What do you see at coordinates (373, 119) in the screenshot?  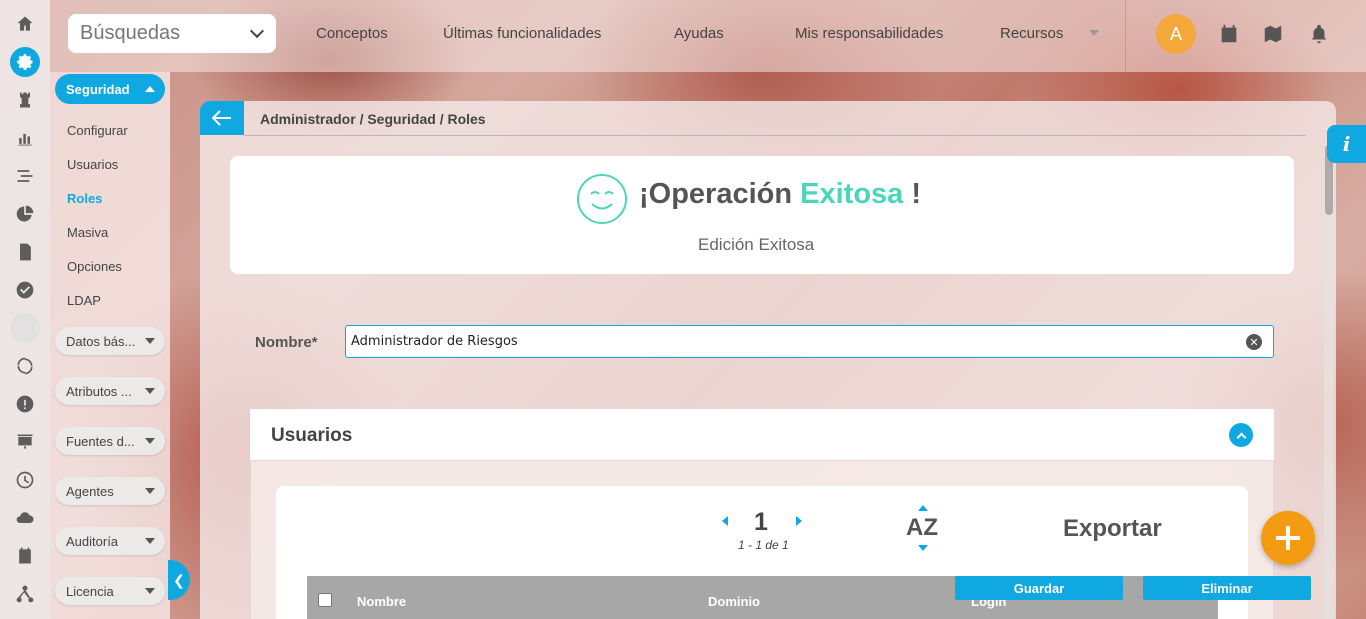 I see `breadcrumb: Administrador / Seguridad / Roles` at bounding box center [373, 119].